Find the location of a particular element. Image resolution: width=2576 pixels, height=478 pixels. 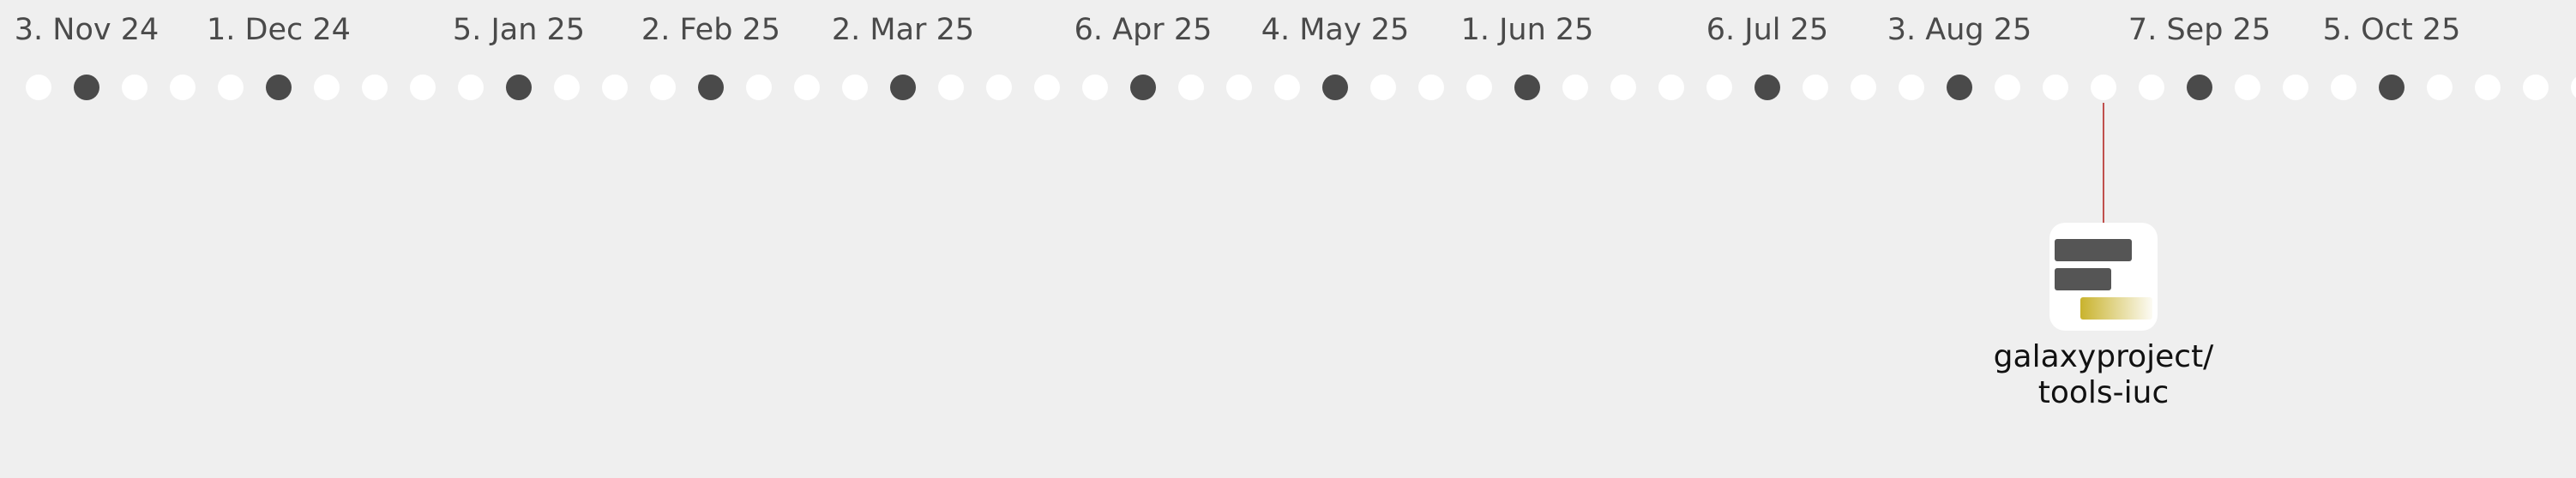

repository-name-line1: galaxyproject/ is located at coordinates (2104, 356).